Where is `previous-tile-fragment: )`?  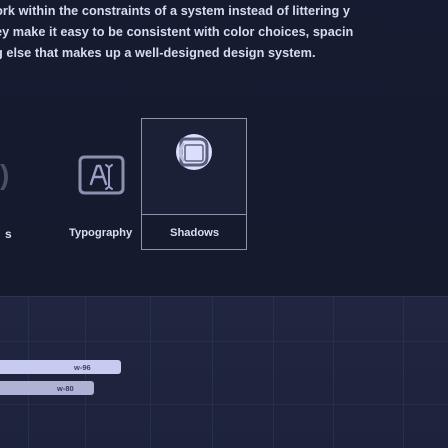 previous-tile-fragment: ) is located at coordinates (4, 175).